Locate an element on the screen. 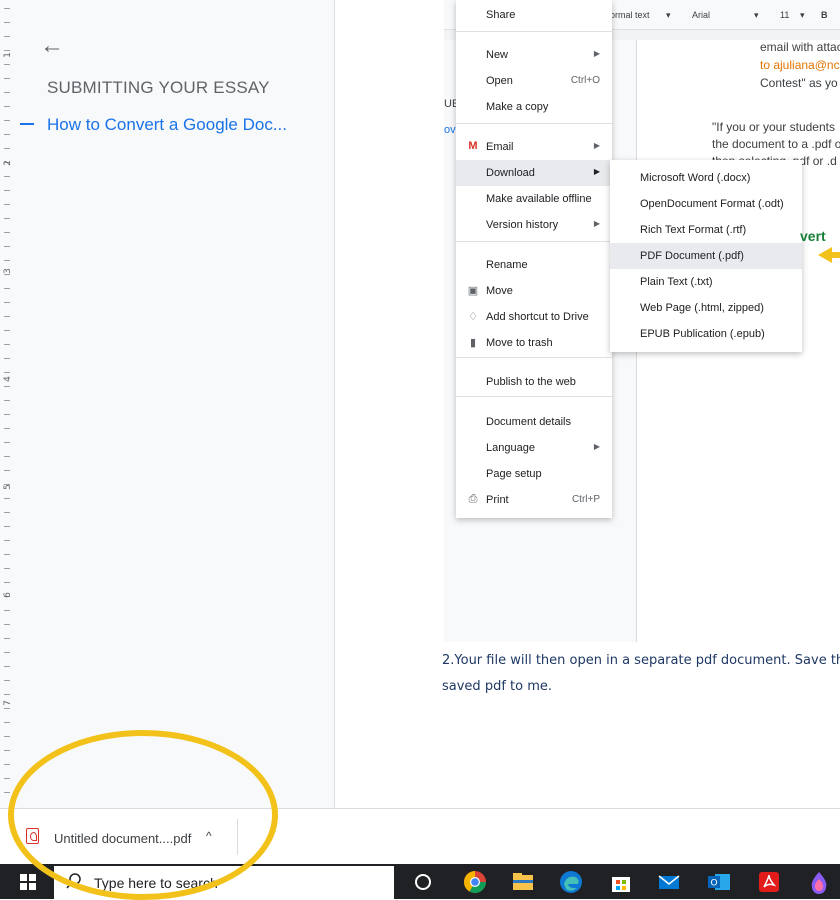 The image size is (840, 900). download-option-plain-text-txt: Plain Text (.txt) is located at coordinates (706, 282).